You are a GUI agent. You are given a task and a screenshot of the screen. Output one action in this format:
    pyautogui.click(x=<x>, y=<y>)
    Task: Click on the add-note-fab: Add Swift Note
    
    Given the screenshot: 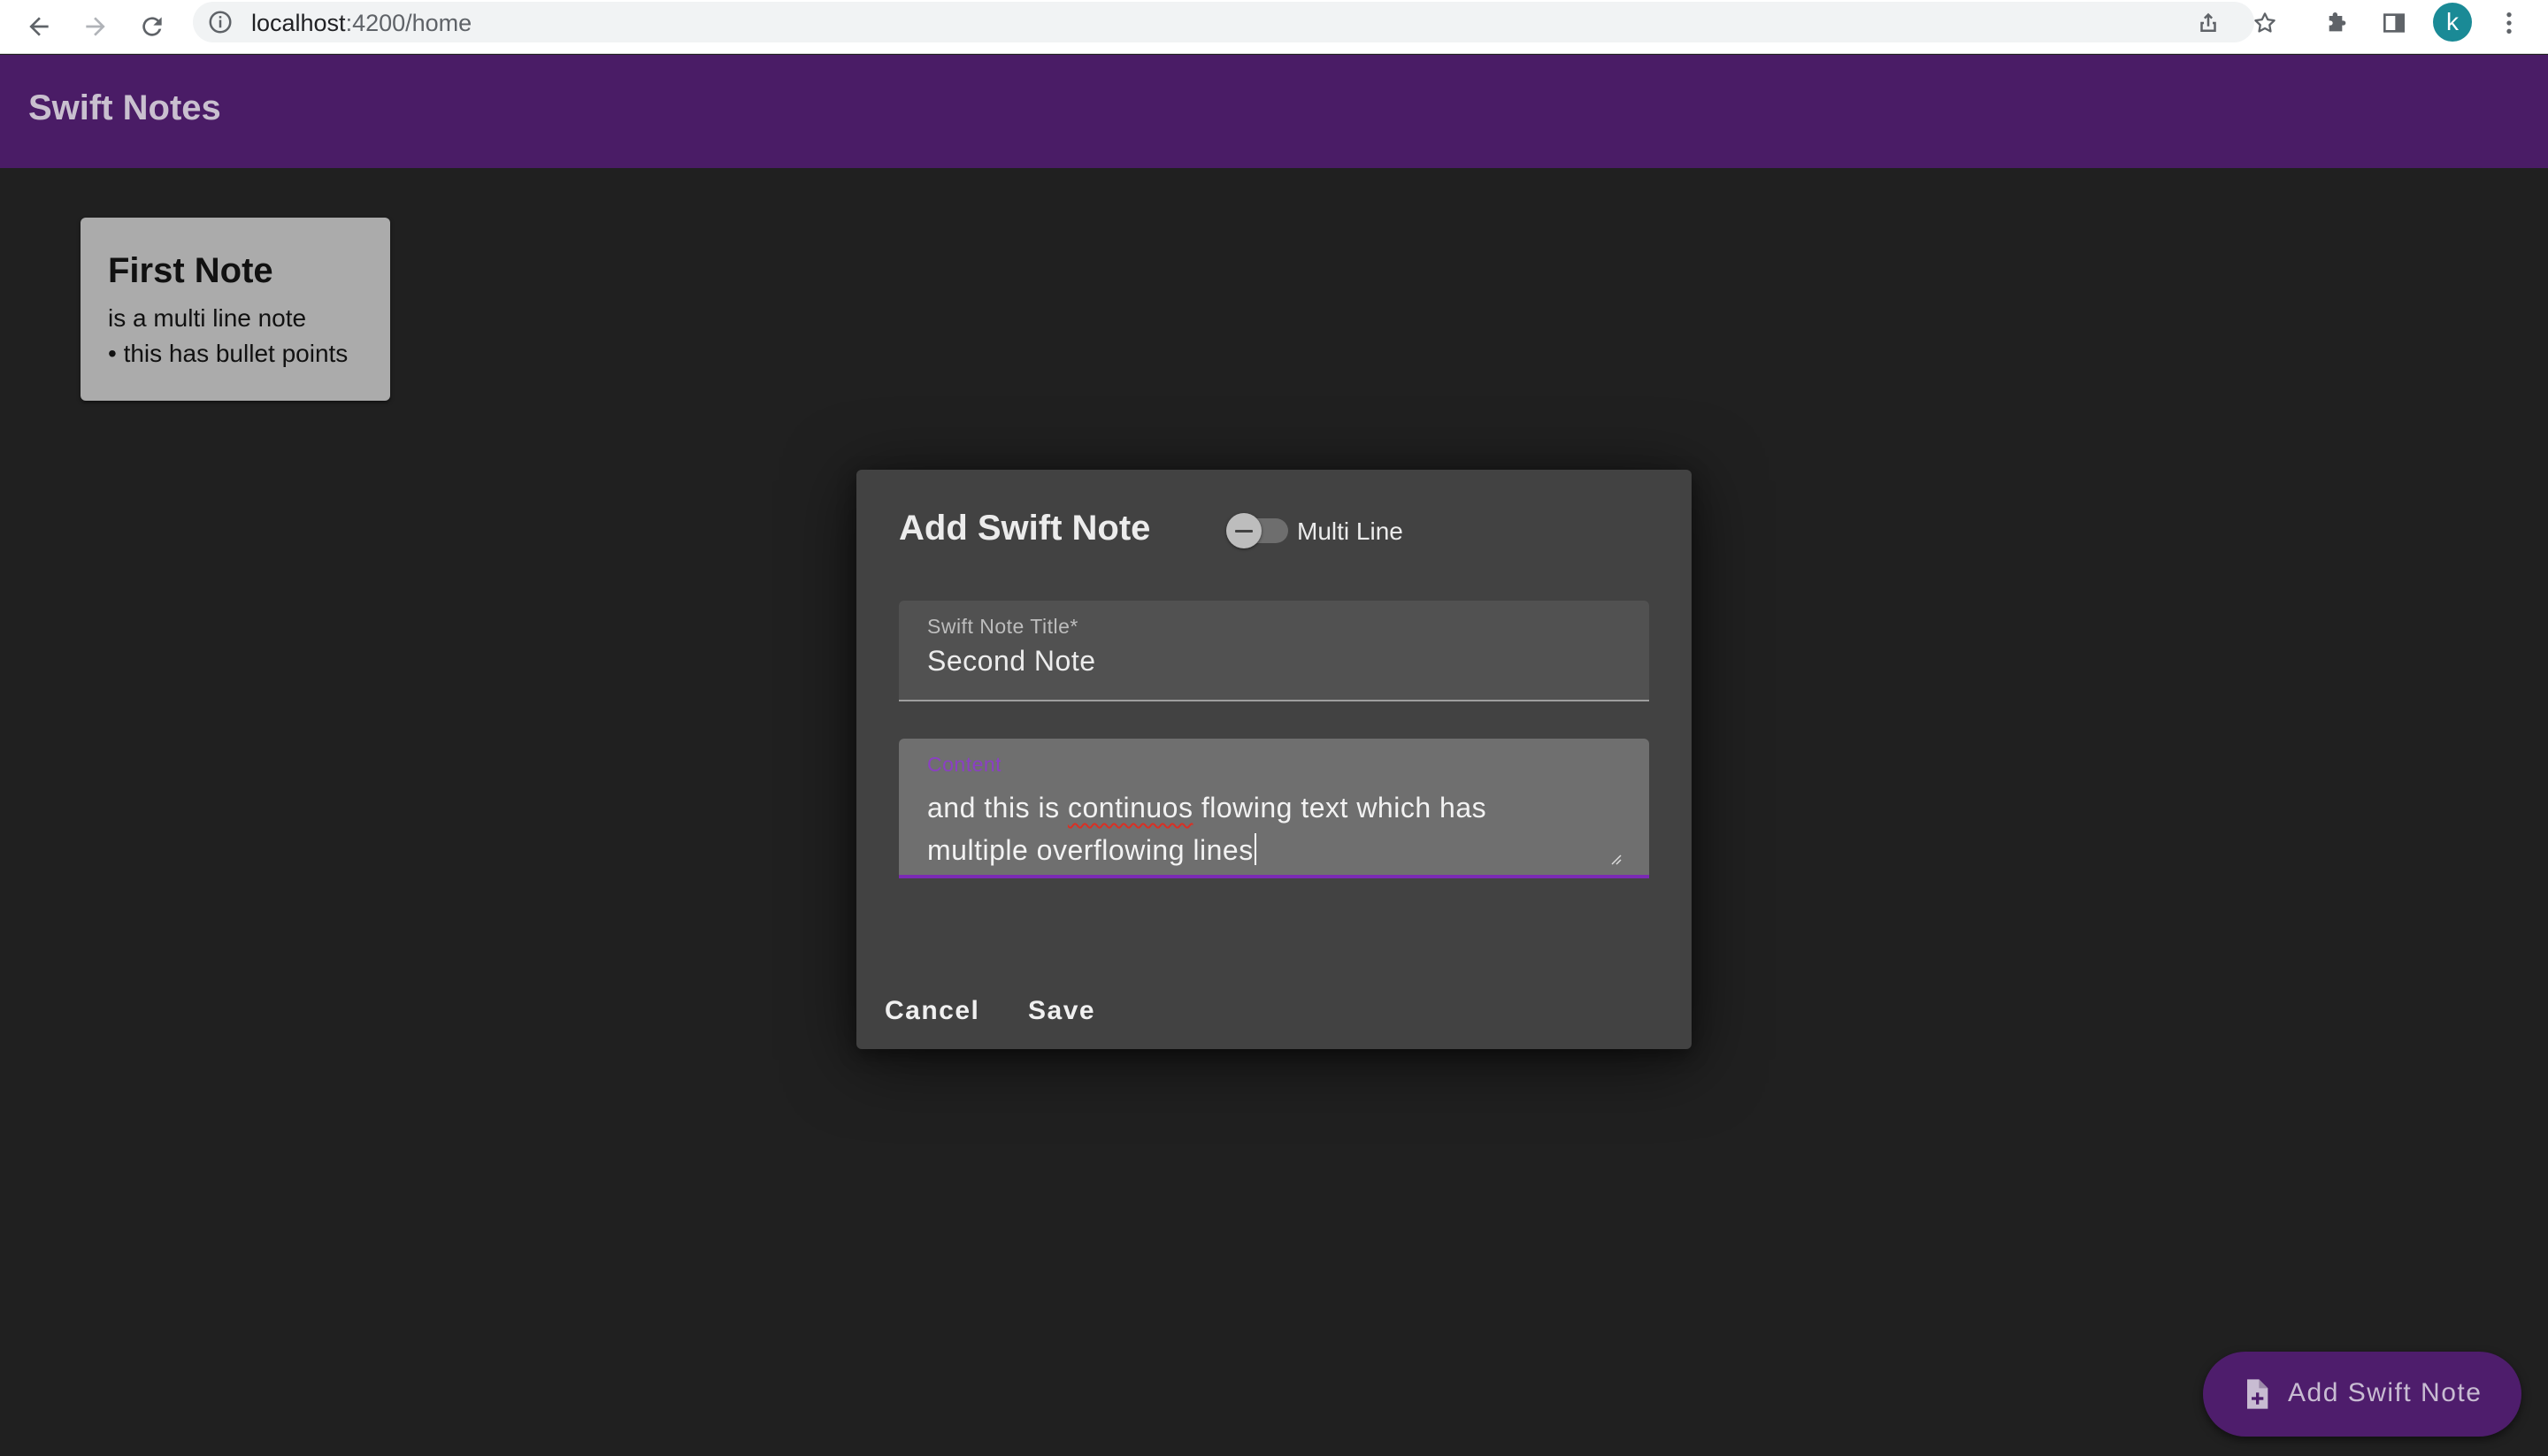 What is the action you would take?
    pyautogui.click(x=2362, y=1394)
    